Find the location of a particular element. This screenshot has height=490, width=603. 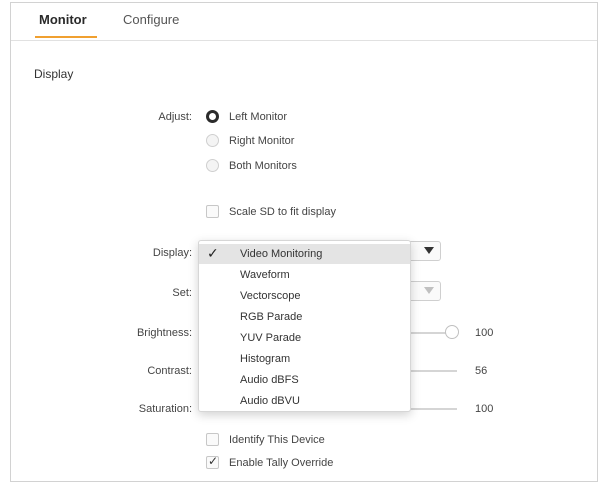

identify-device-checkbox is located at coordinates (212, 439).